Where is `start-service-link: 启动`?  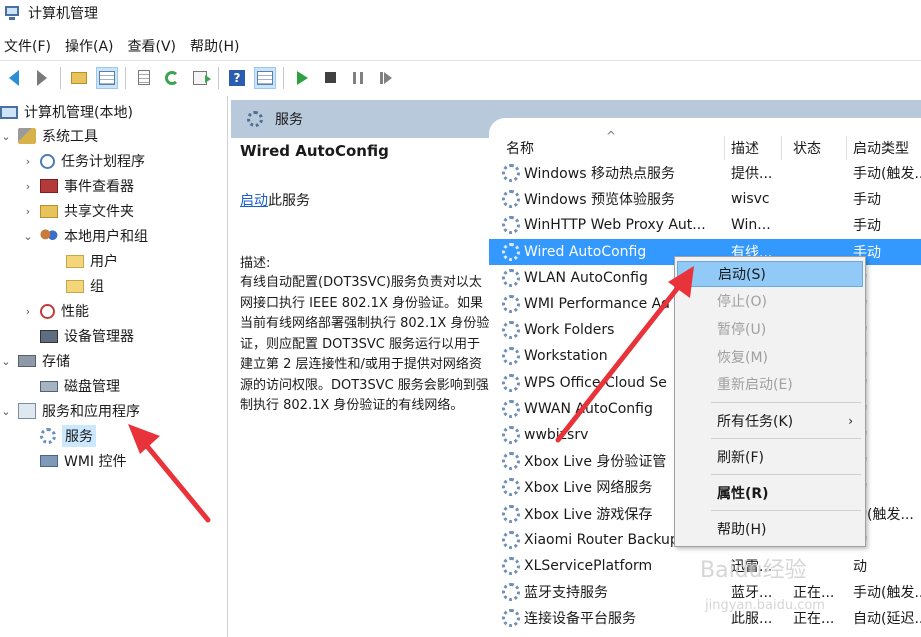 start-service-link: 启动 is located at coordinates (254, 201).